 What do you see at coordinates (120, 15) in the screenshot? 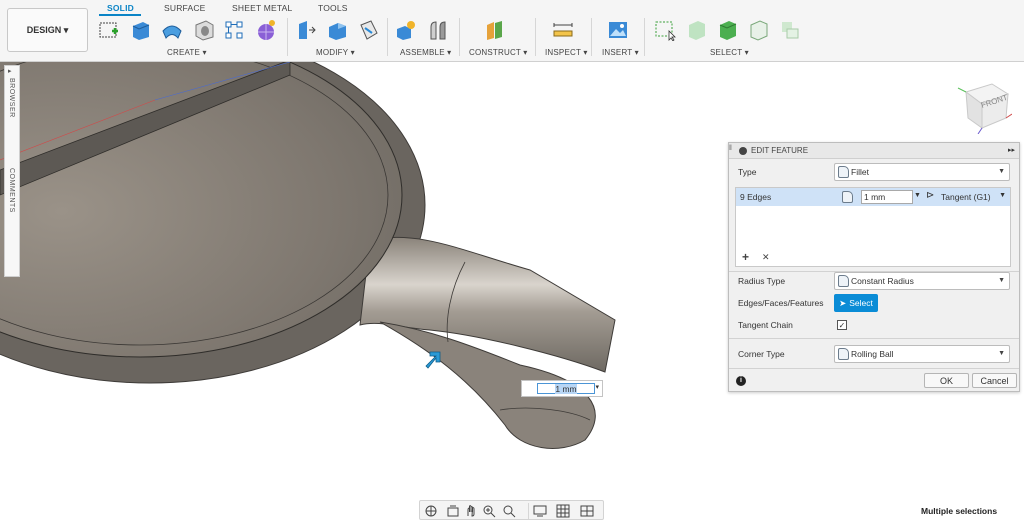
I see `active-tab-indicator` at bounding box center [120, 15].